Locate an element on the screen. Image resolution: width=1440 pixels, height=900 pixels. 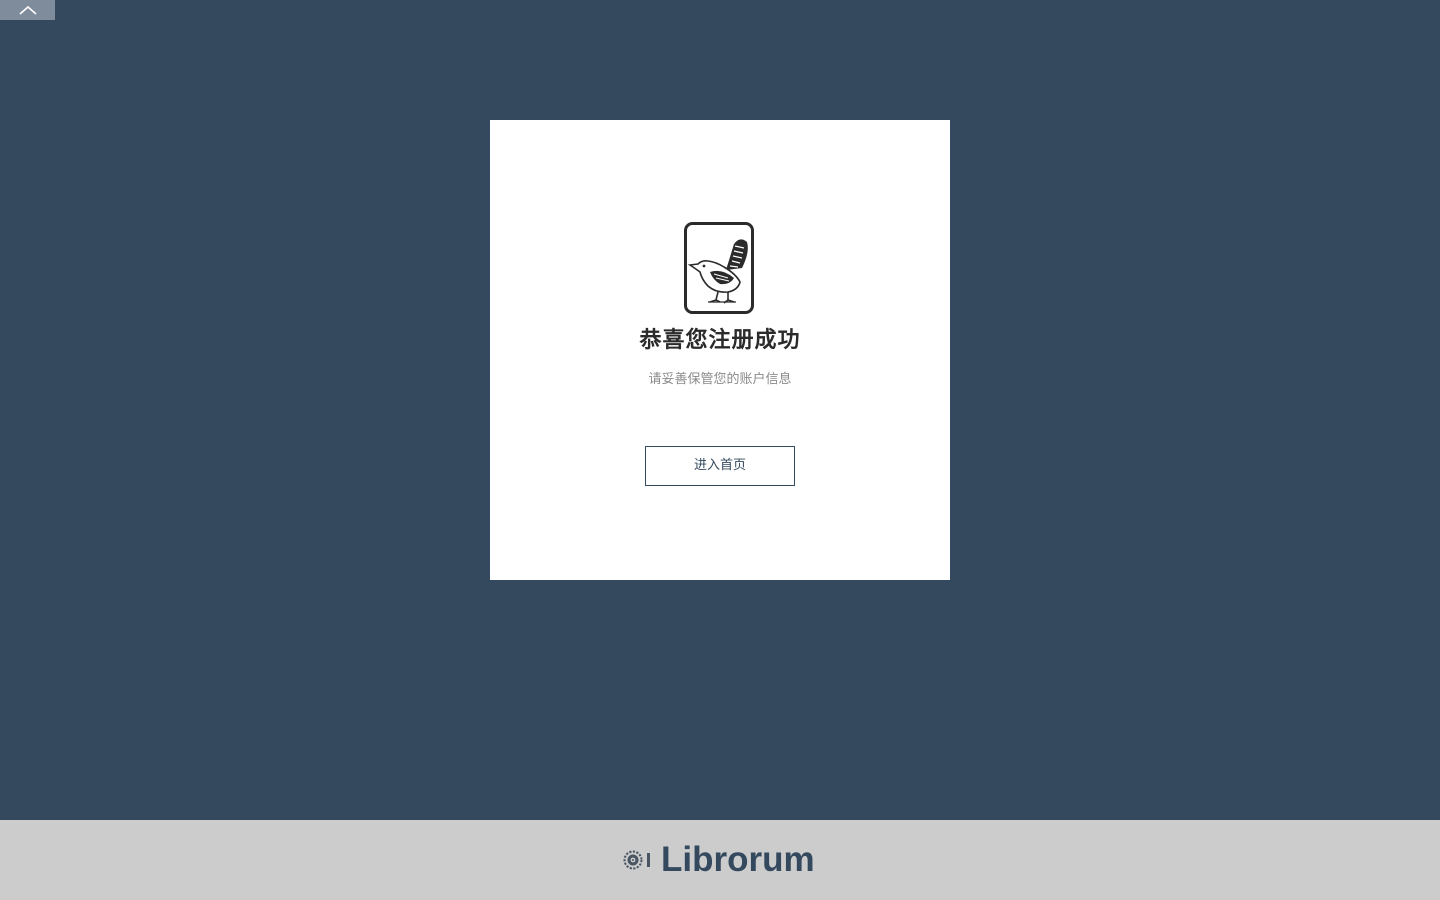
librorum-logo-icon is located at coordinates (636, 860).